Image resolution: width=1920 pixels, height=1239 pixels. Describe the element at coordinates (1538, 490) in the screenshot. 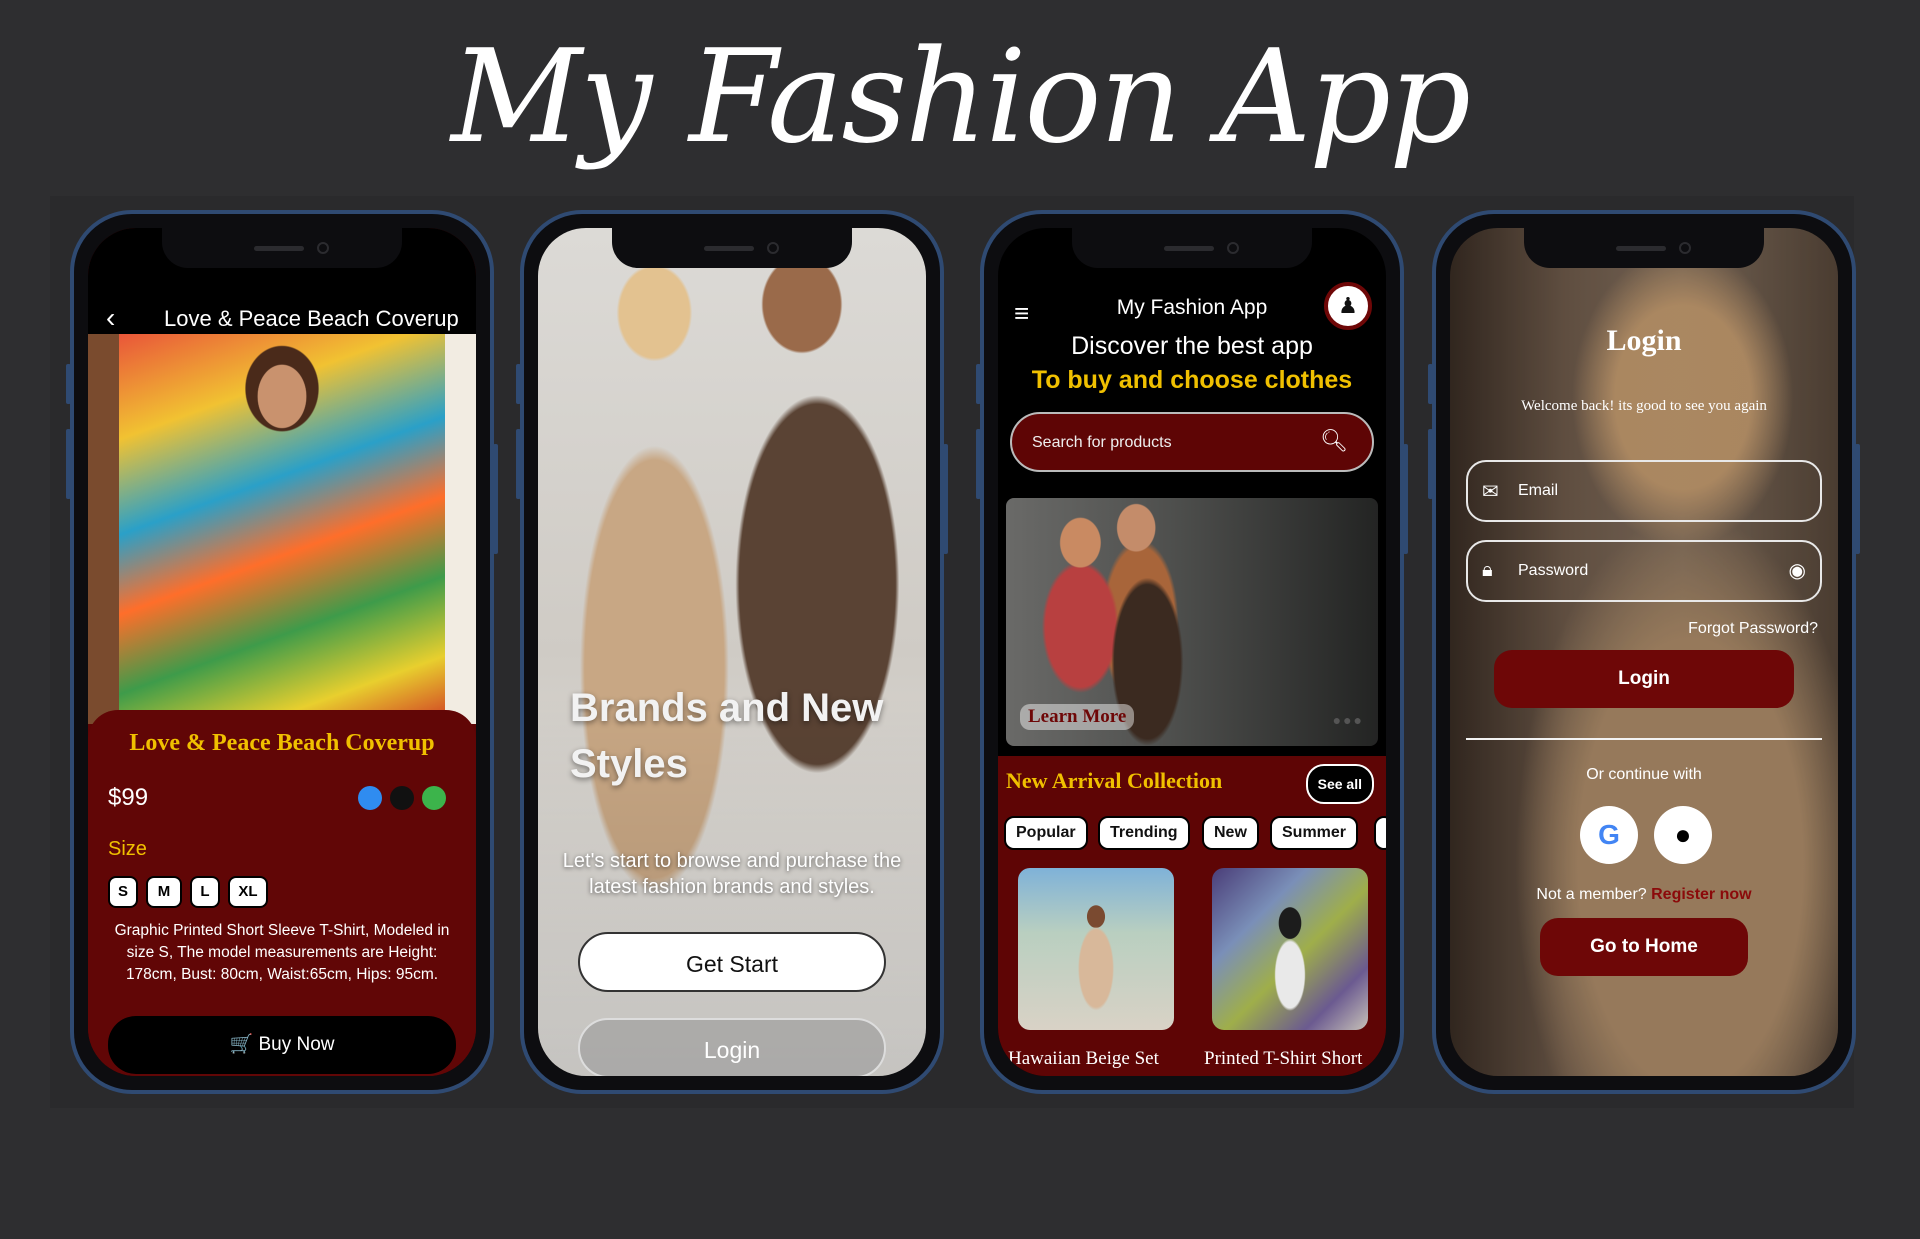

I see `email-placeholder: Email` at that location.